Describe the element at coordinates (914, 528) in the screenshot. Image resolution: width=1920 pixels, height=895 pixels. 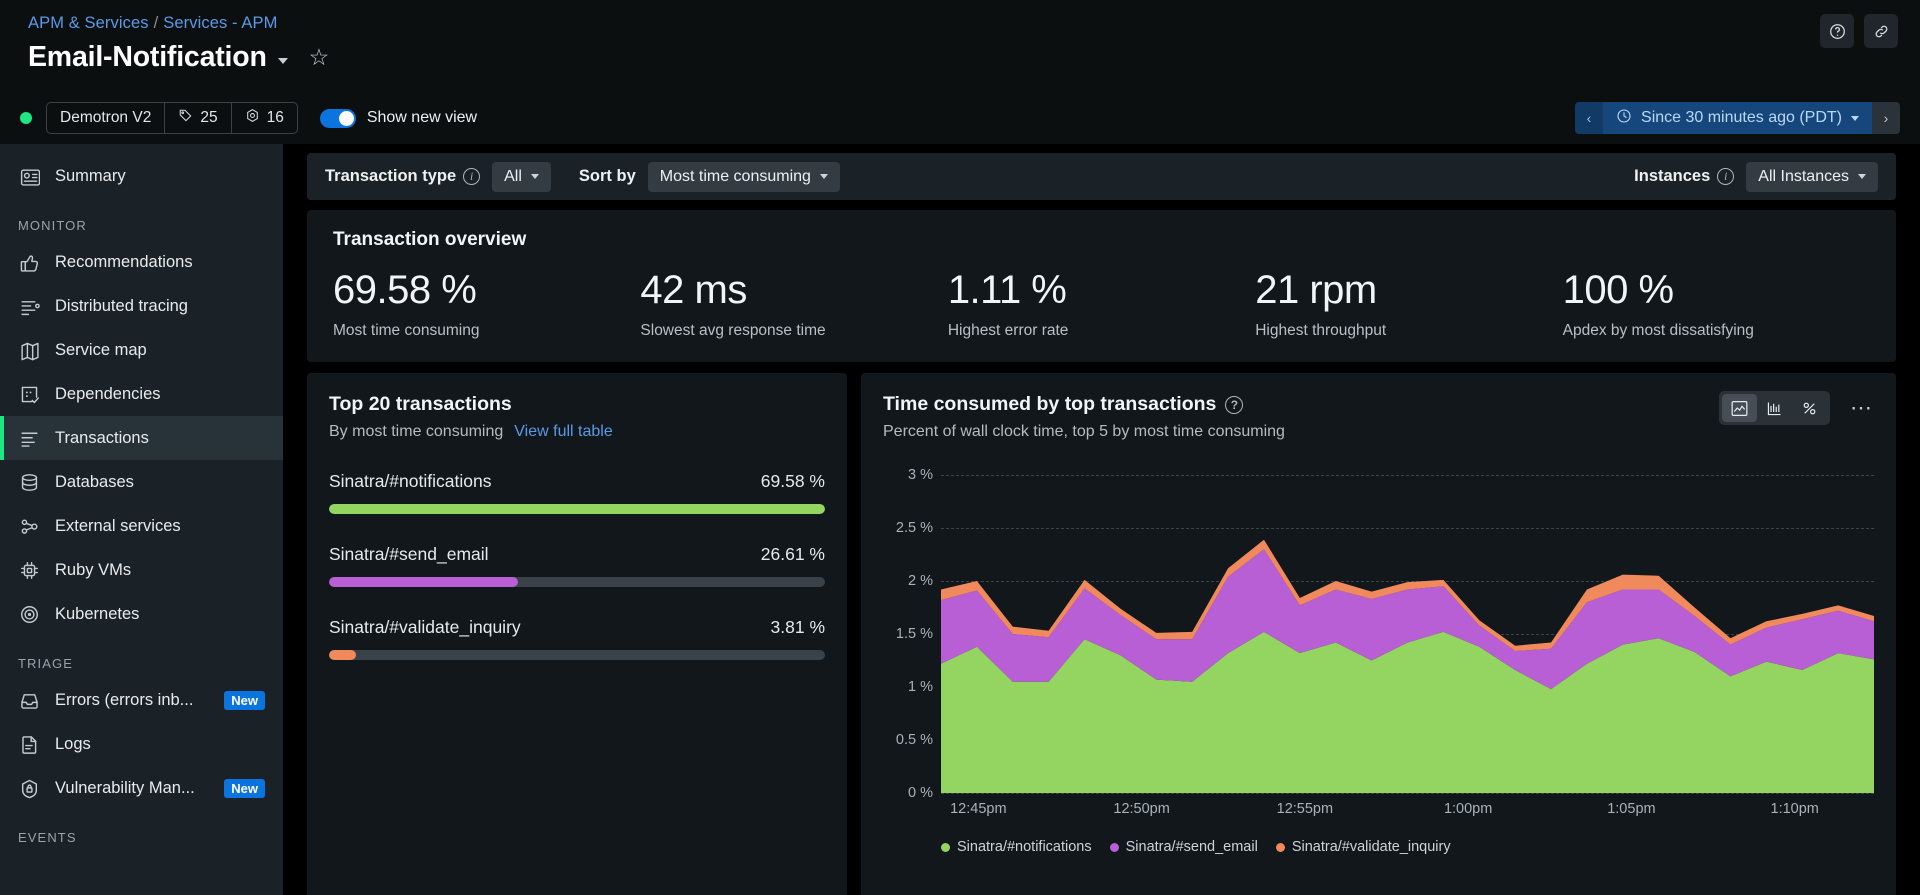
I see `y-axis-tick-label: 2.5 %` at that location.